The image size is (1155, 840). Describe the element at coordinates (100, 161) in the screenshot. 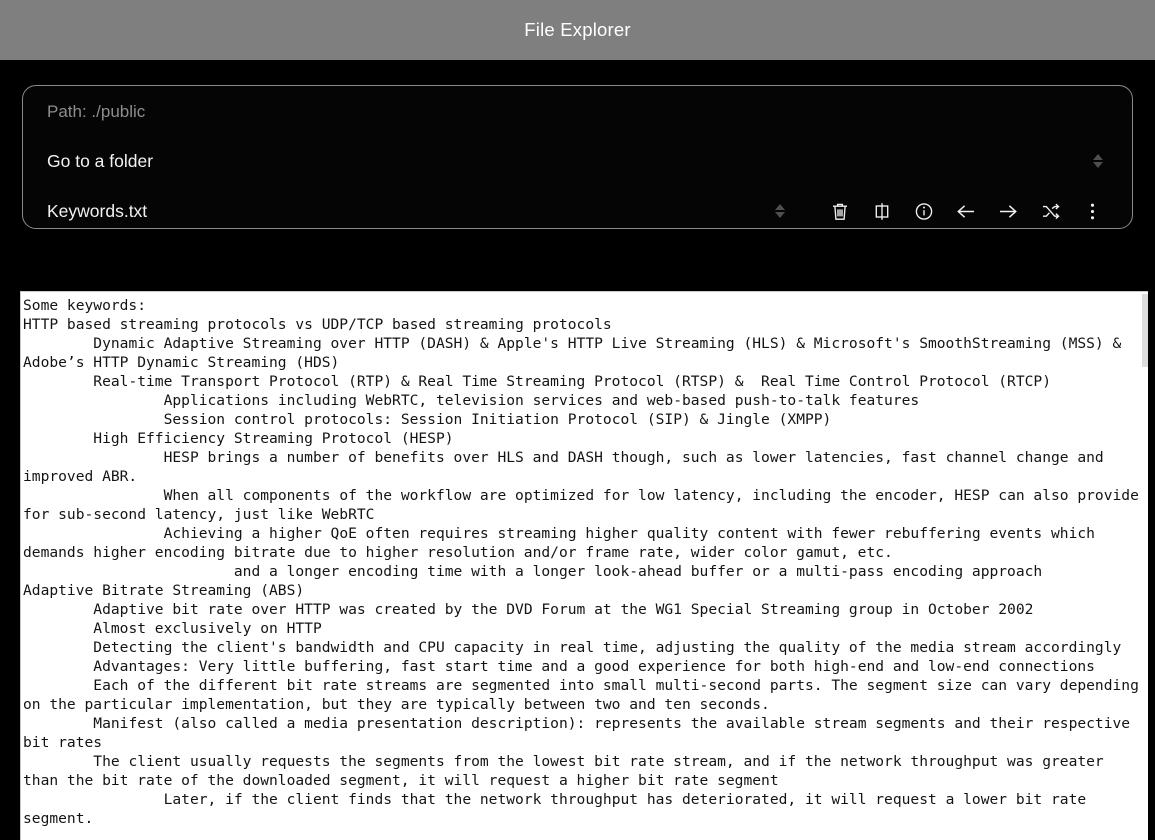

I see `folder-entry-label: Go to a folder` at that location.